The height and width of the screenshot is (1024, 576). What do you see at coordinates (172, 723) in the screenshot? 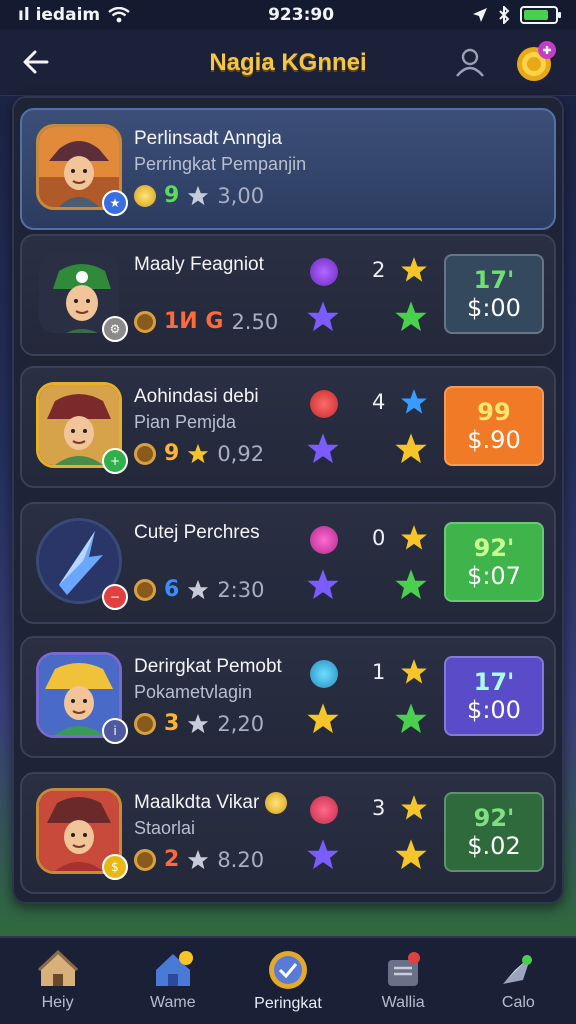
I see `player-level: 3` at bounding box center [172, 723].